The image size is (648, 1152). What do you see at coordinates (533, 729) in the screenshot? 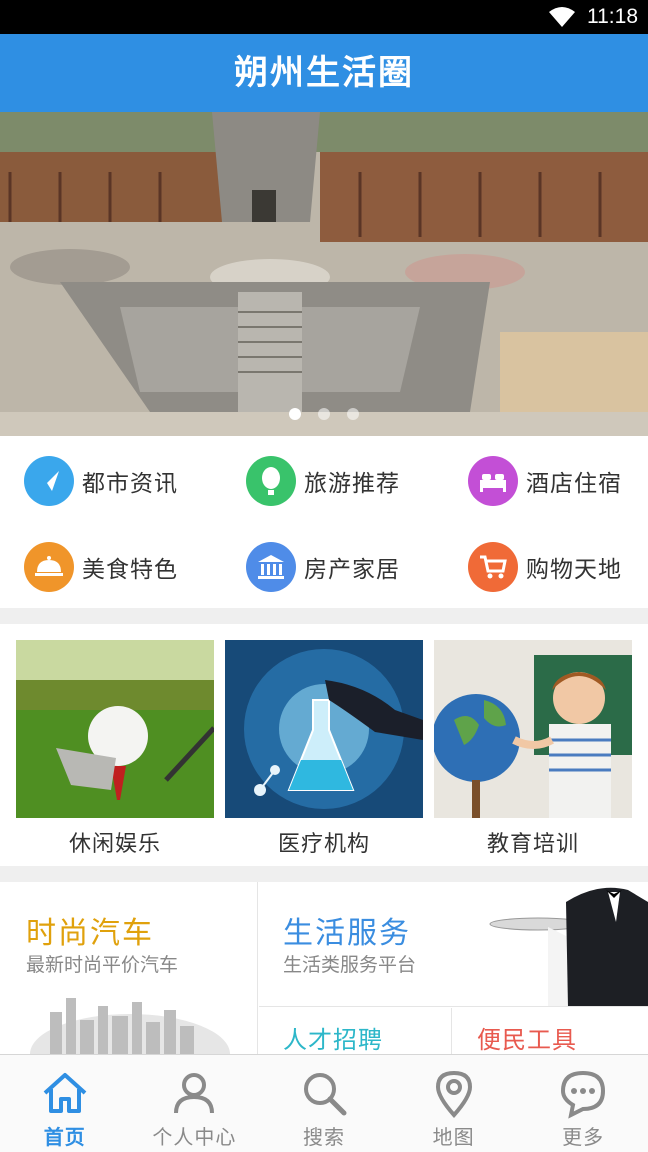
I see `boy-globe-photo` at bounding box center [533, 729].